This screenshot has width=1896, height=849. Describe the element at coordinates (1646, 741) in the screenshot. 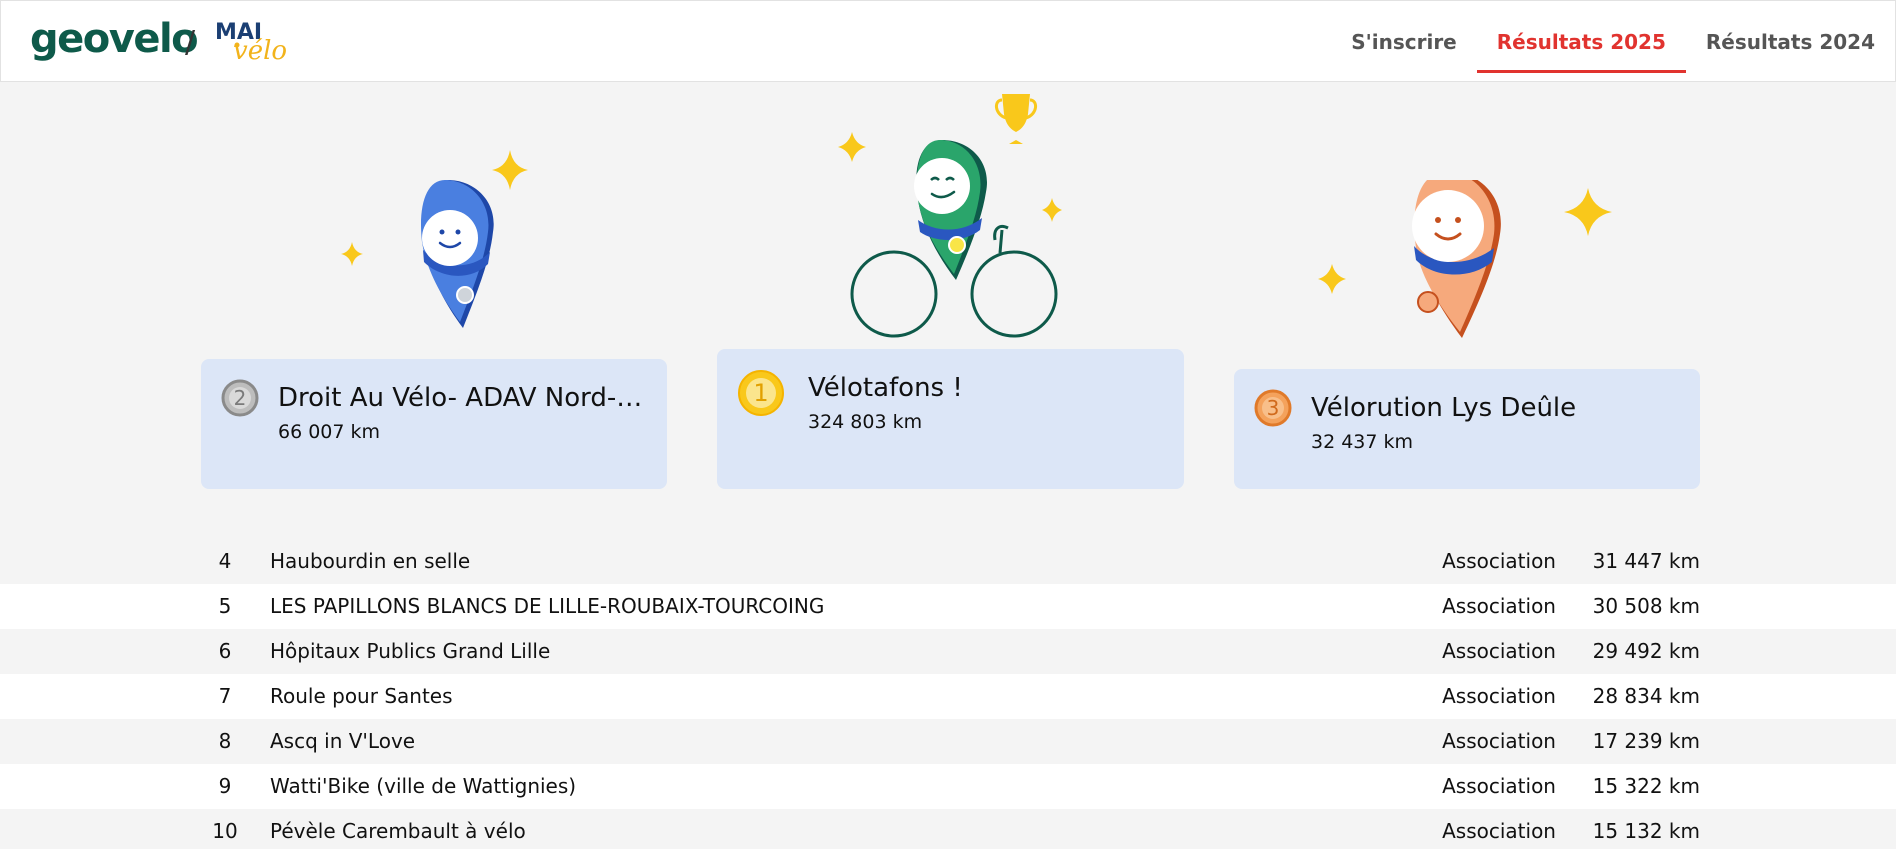

I see `row-distance: 17 239 km` at that location.